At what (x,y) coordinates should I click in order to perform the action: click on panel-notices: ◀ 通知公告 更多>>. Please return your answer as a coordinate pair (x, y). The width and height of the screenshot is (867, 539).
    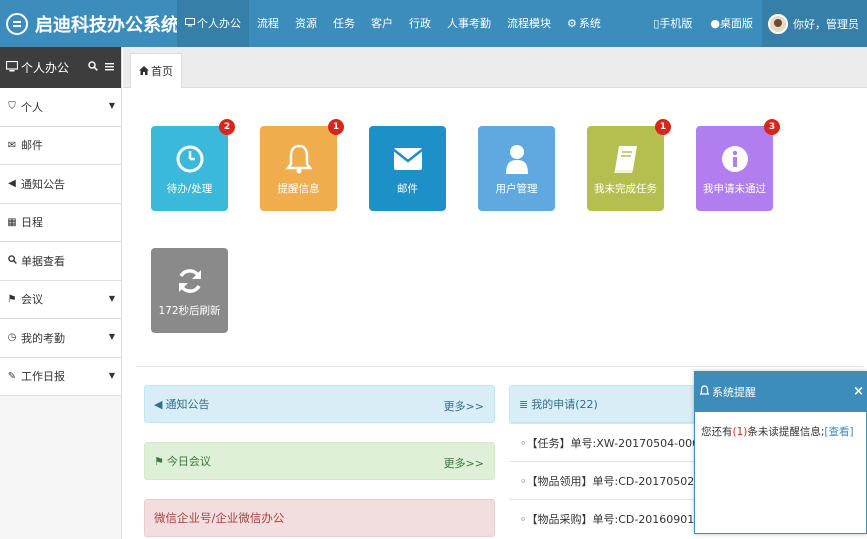
    Looking at the image, I should click on (319, 404).